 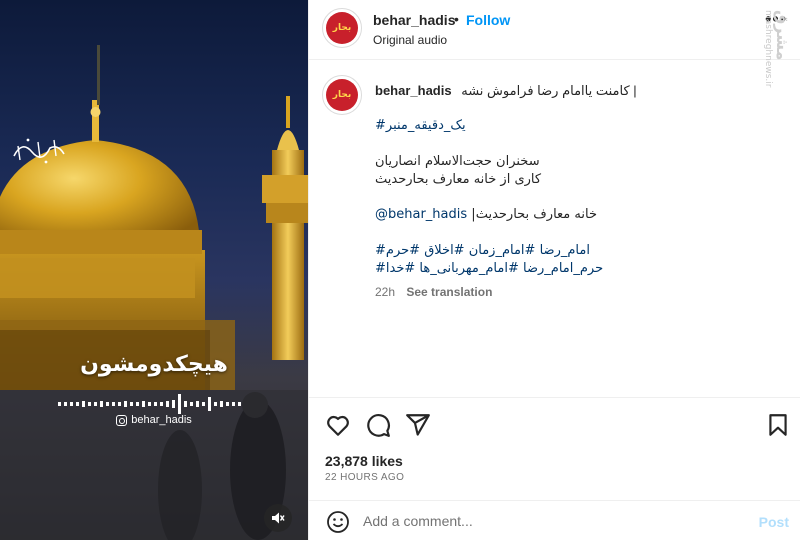 I want to click on caption-mention-row: @behar_hadis |خانه معارف بحارحدیث, so click(x=486, y=215).